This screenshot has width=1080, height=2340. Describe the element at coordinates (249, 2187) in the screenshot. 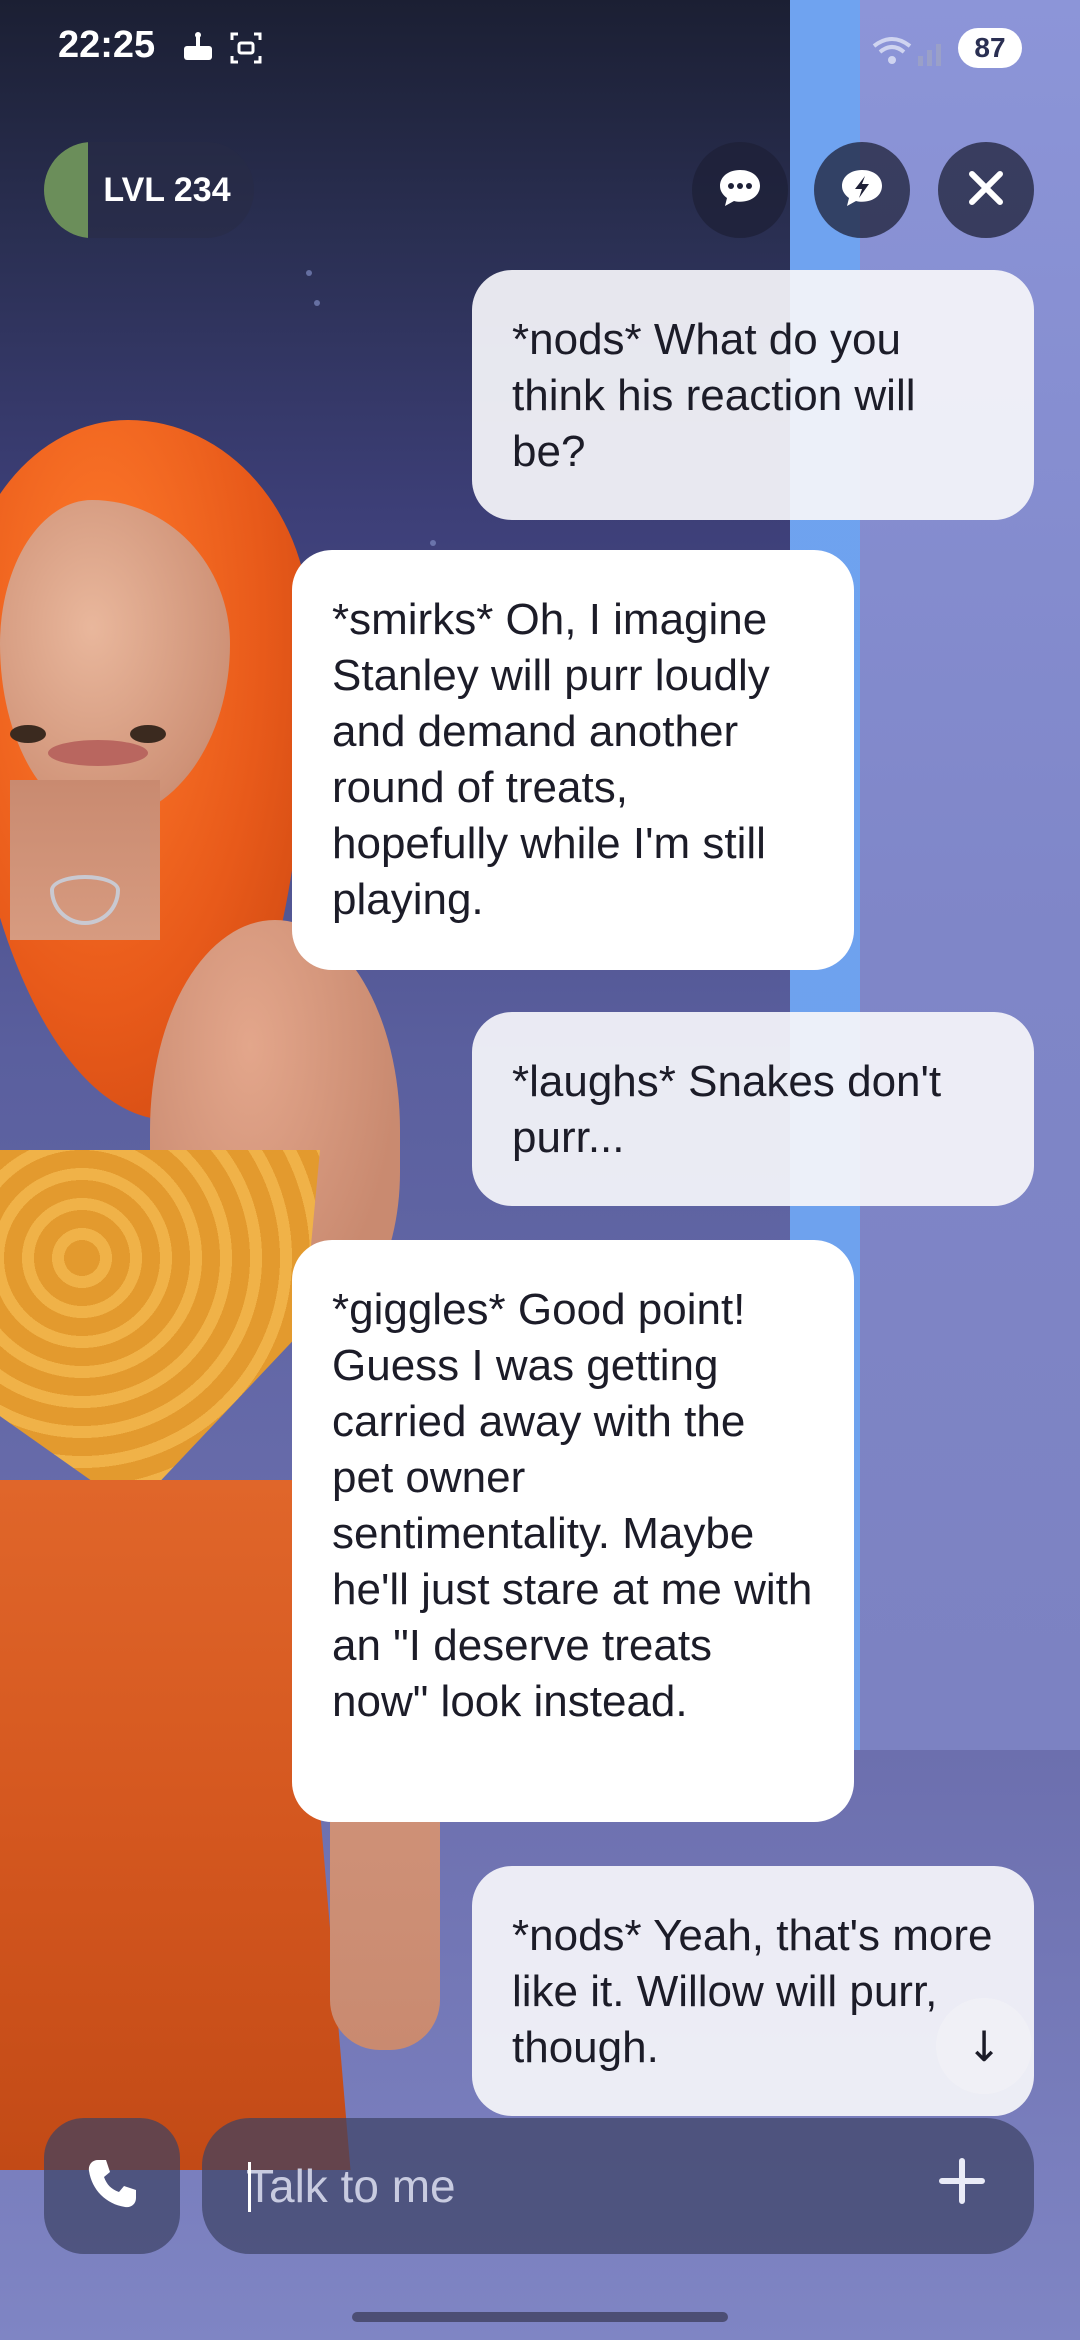

I see `text-caret` at that location.